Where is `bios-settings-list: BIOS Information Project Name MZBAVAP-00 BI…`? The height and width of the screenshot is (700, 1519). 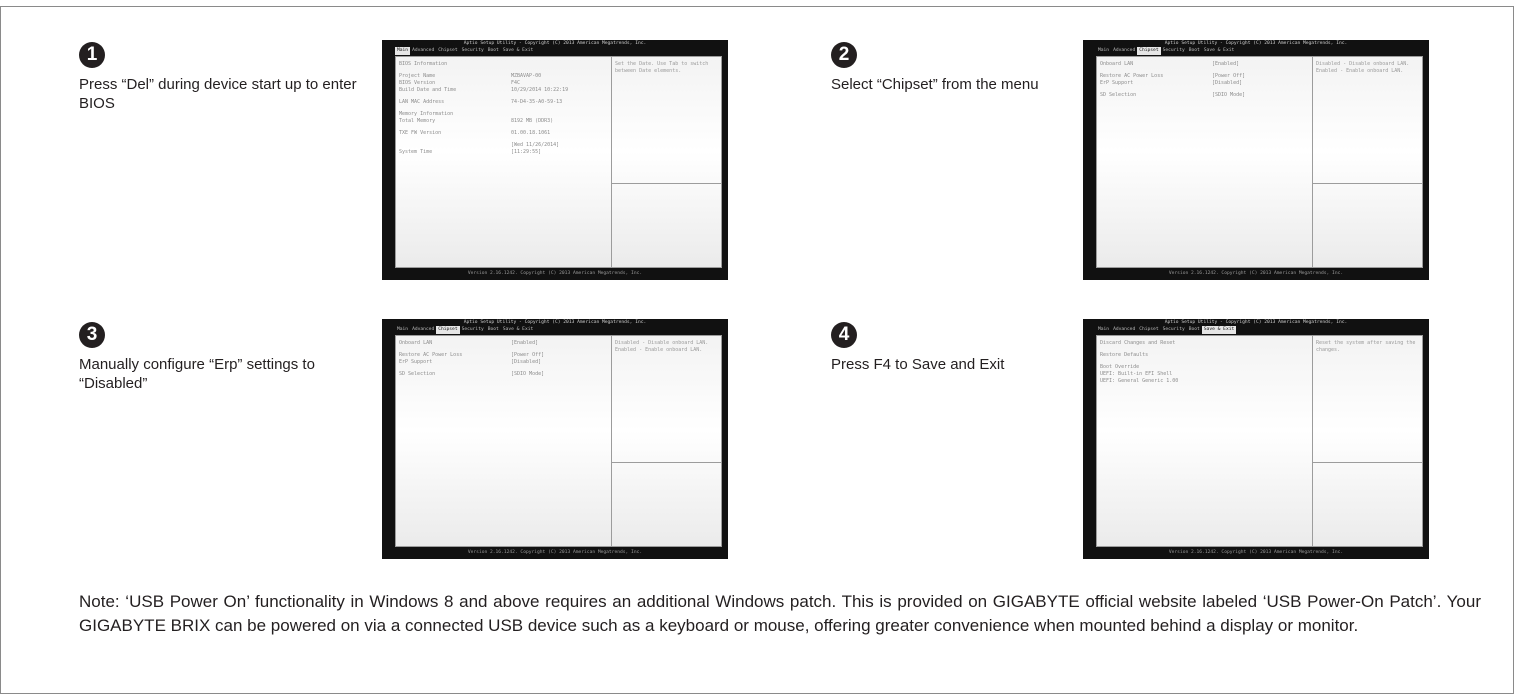 bios-settings-list: BIOS Information Project Name MZBAVAP-00 BI… is located at coordinates (504, 162).